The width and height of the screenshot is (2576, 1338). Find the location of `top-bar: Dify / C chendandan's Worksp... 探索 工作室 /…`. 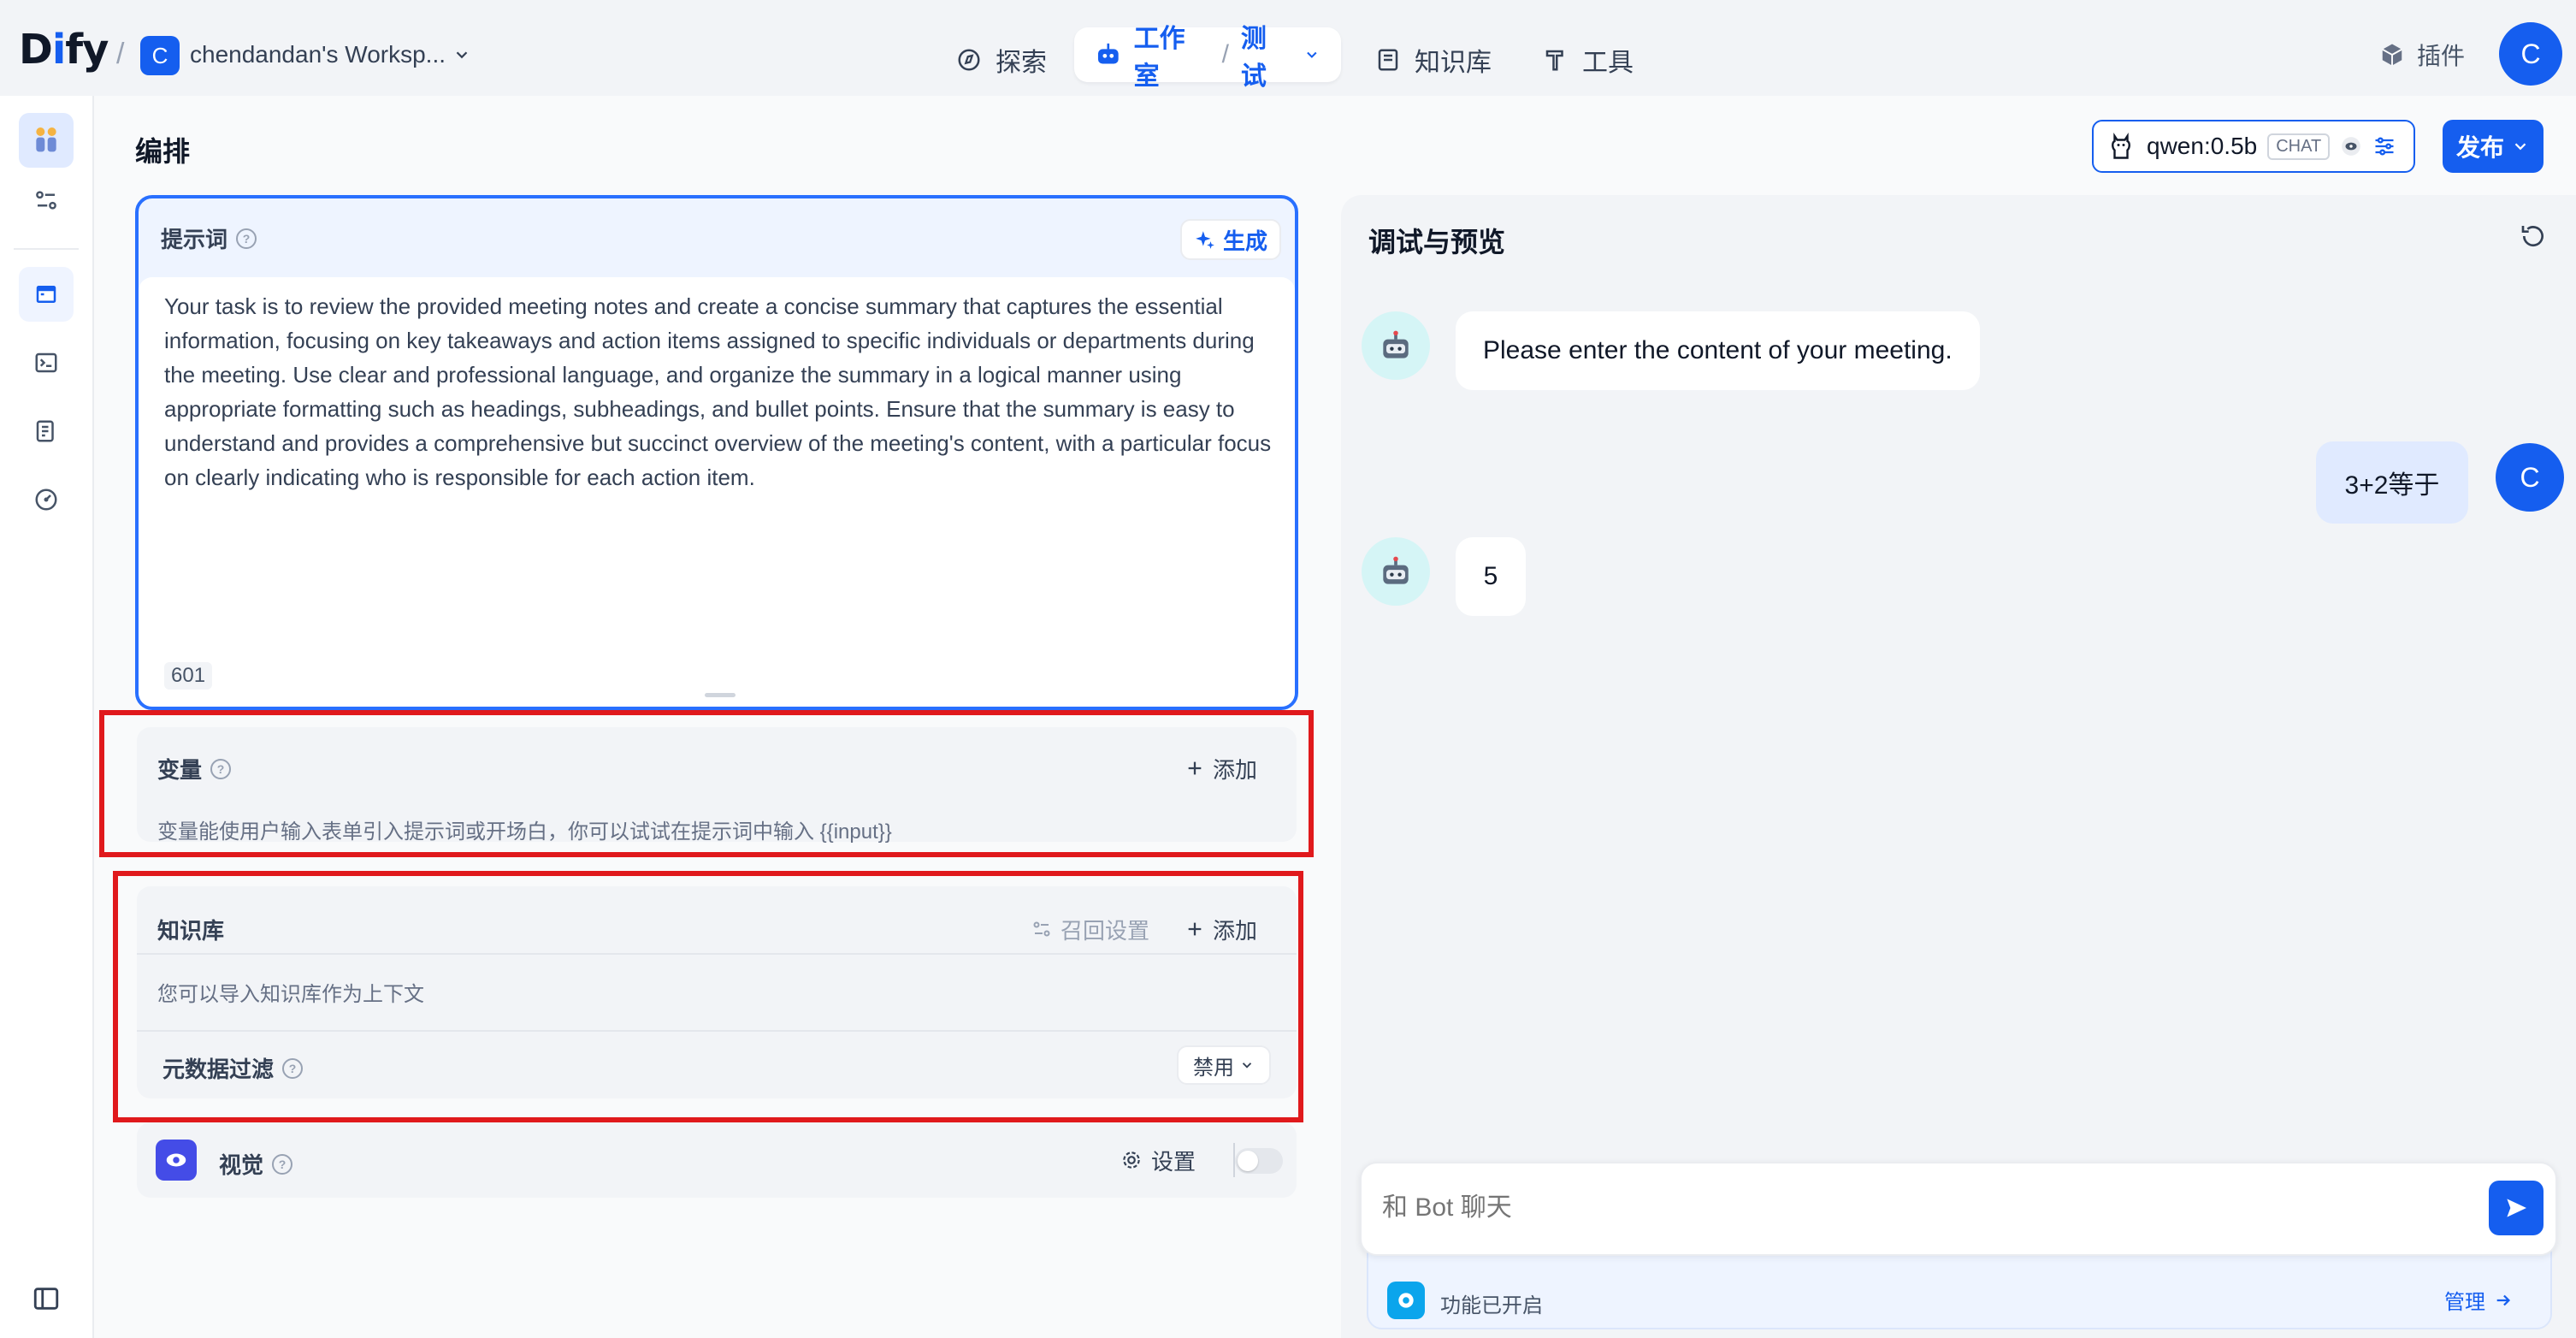

top-bar: Dify / C chendandan's Worksp... 探索 工作室 /… is located at coordinates (1288, 49).